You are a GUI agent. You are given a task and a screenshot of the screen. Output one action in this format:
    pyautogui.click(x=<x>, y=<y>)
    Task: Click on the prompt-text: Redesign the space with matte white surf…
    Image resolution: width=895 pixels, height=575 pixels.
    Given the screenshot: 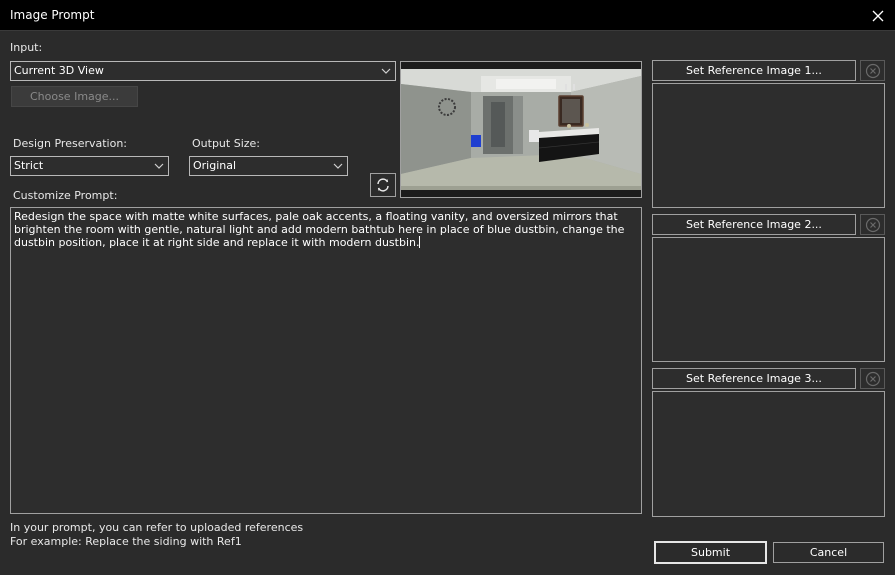 What is the action you would take?
    pyautogui.click(x=321, y=229)
    